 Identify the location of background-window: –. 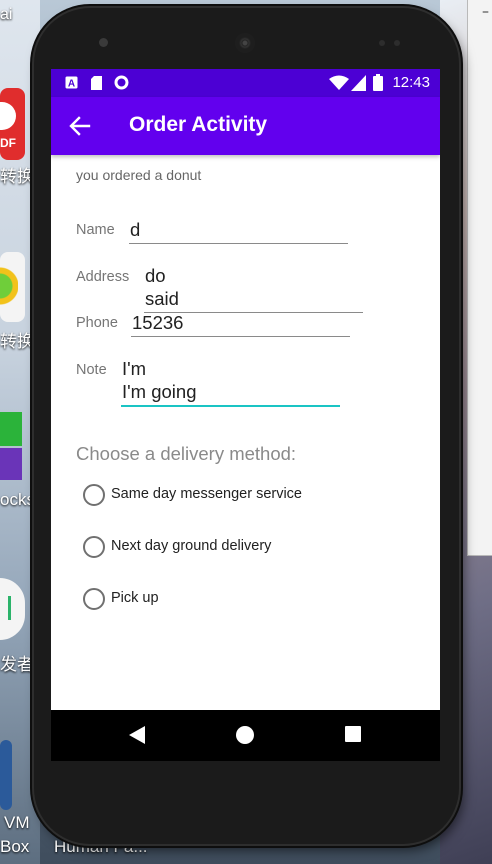
(479, 278).